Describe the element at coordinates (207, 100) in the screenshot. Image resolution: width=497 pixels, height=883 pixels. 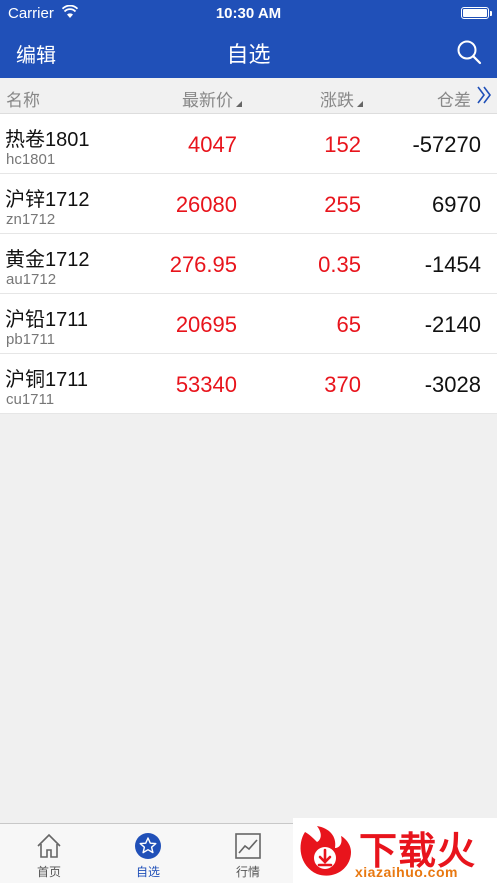
I see `column-price-label: 最新价` at that location.